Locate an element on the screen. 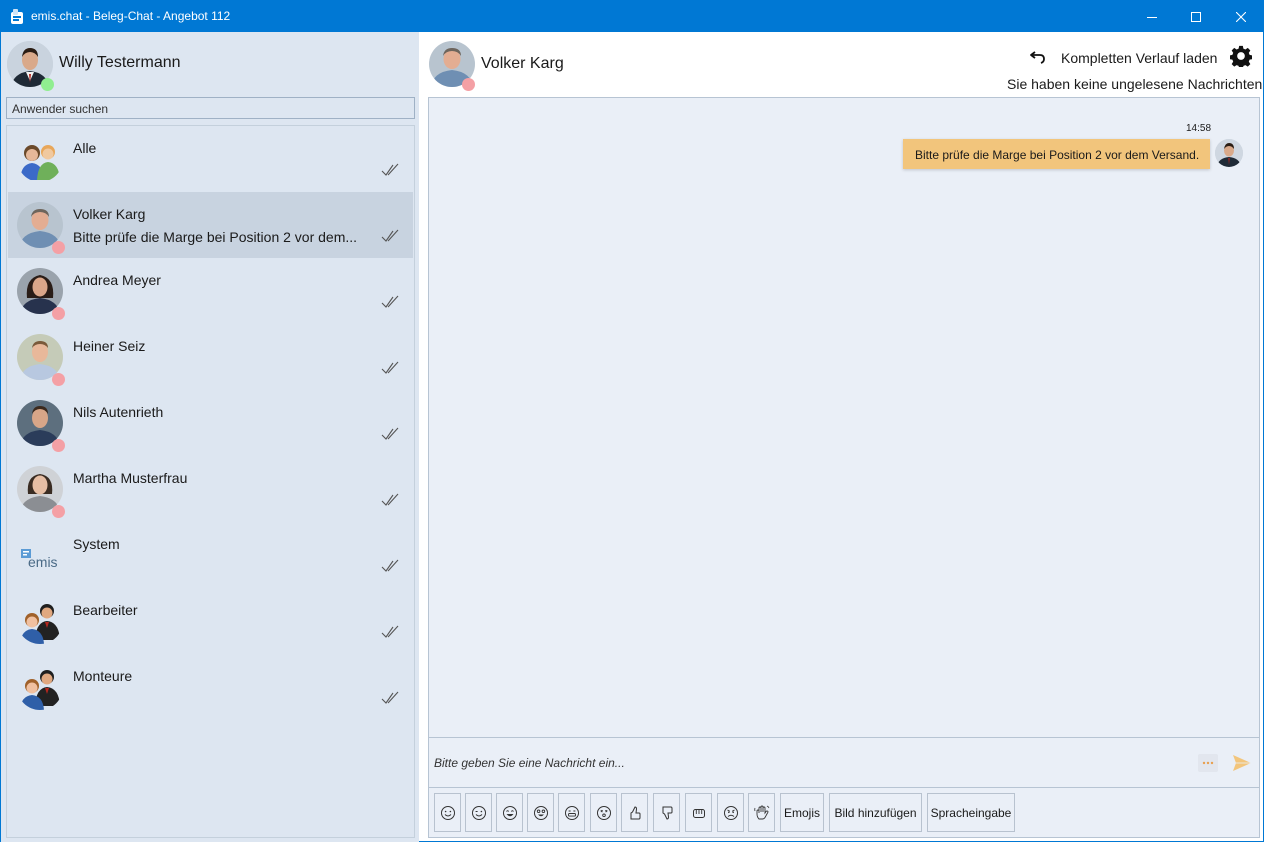  contact-name: Monteure is located at coordinates (103, 676).